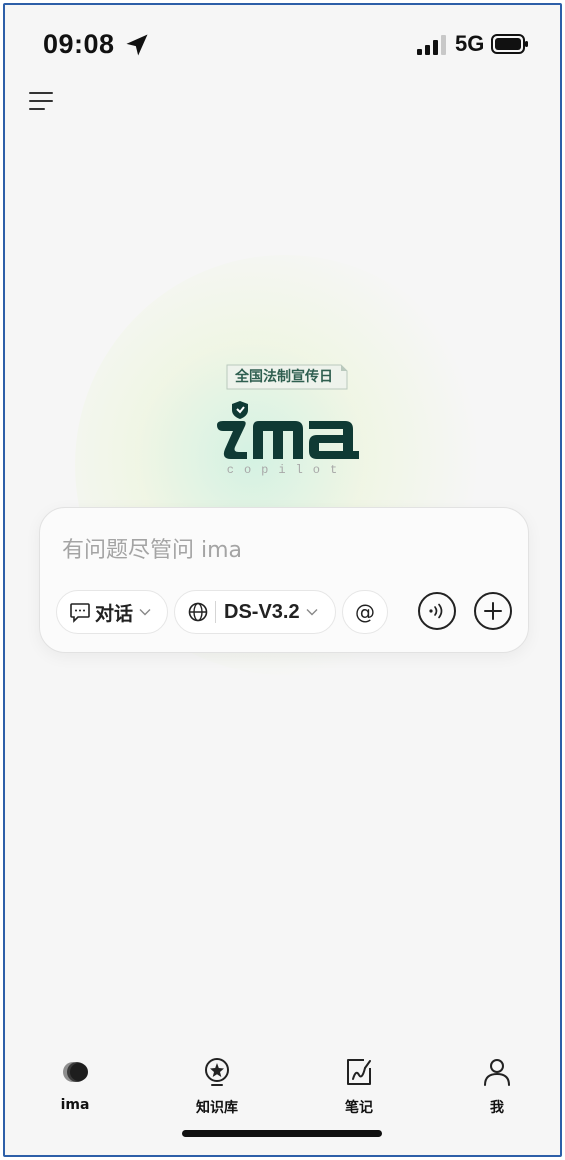 The width and height of the screenshot is (565, 1160). Describe the element at coordinates (359, 1086) in the screenshot. I see `tab-notes: 笔记` at that location.